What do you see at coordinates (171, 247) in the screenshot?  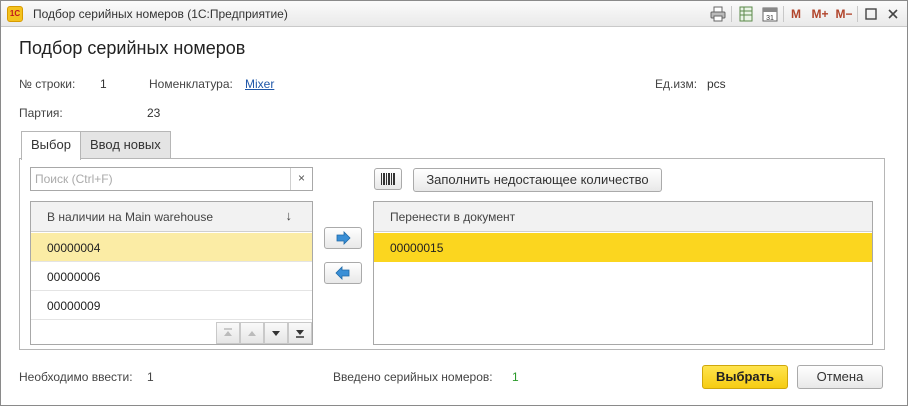 I see `table-row: 00000004` at bounding box center [171, 247].